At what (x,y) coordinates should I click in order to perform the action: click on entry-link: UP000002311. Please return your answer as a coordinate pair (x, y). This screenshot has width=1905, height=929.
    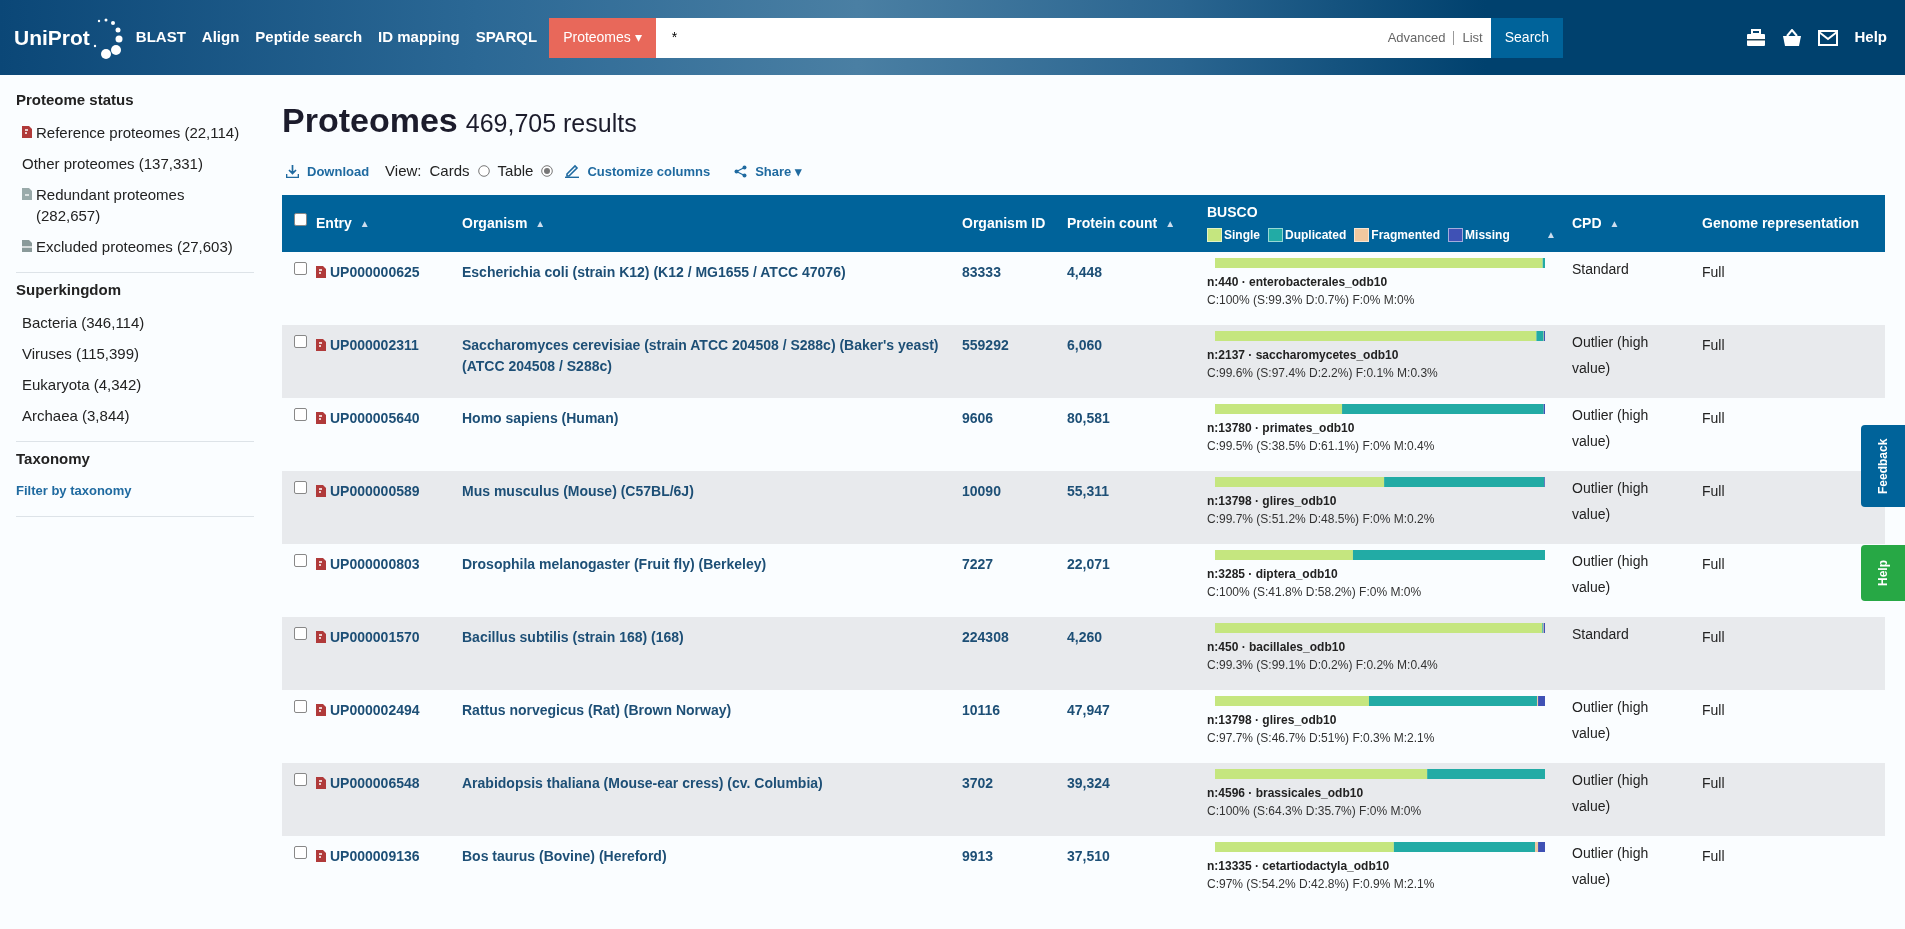
    Looking at the image, I should click on (374, 345).